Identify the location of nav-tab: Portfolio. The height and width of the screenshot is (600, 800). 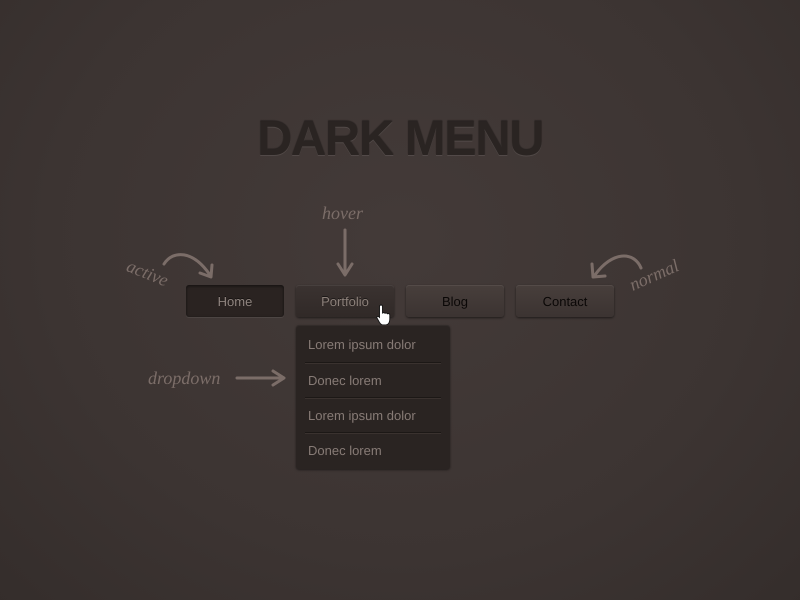
(345, 301).